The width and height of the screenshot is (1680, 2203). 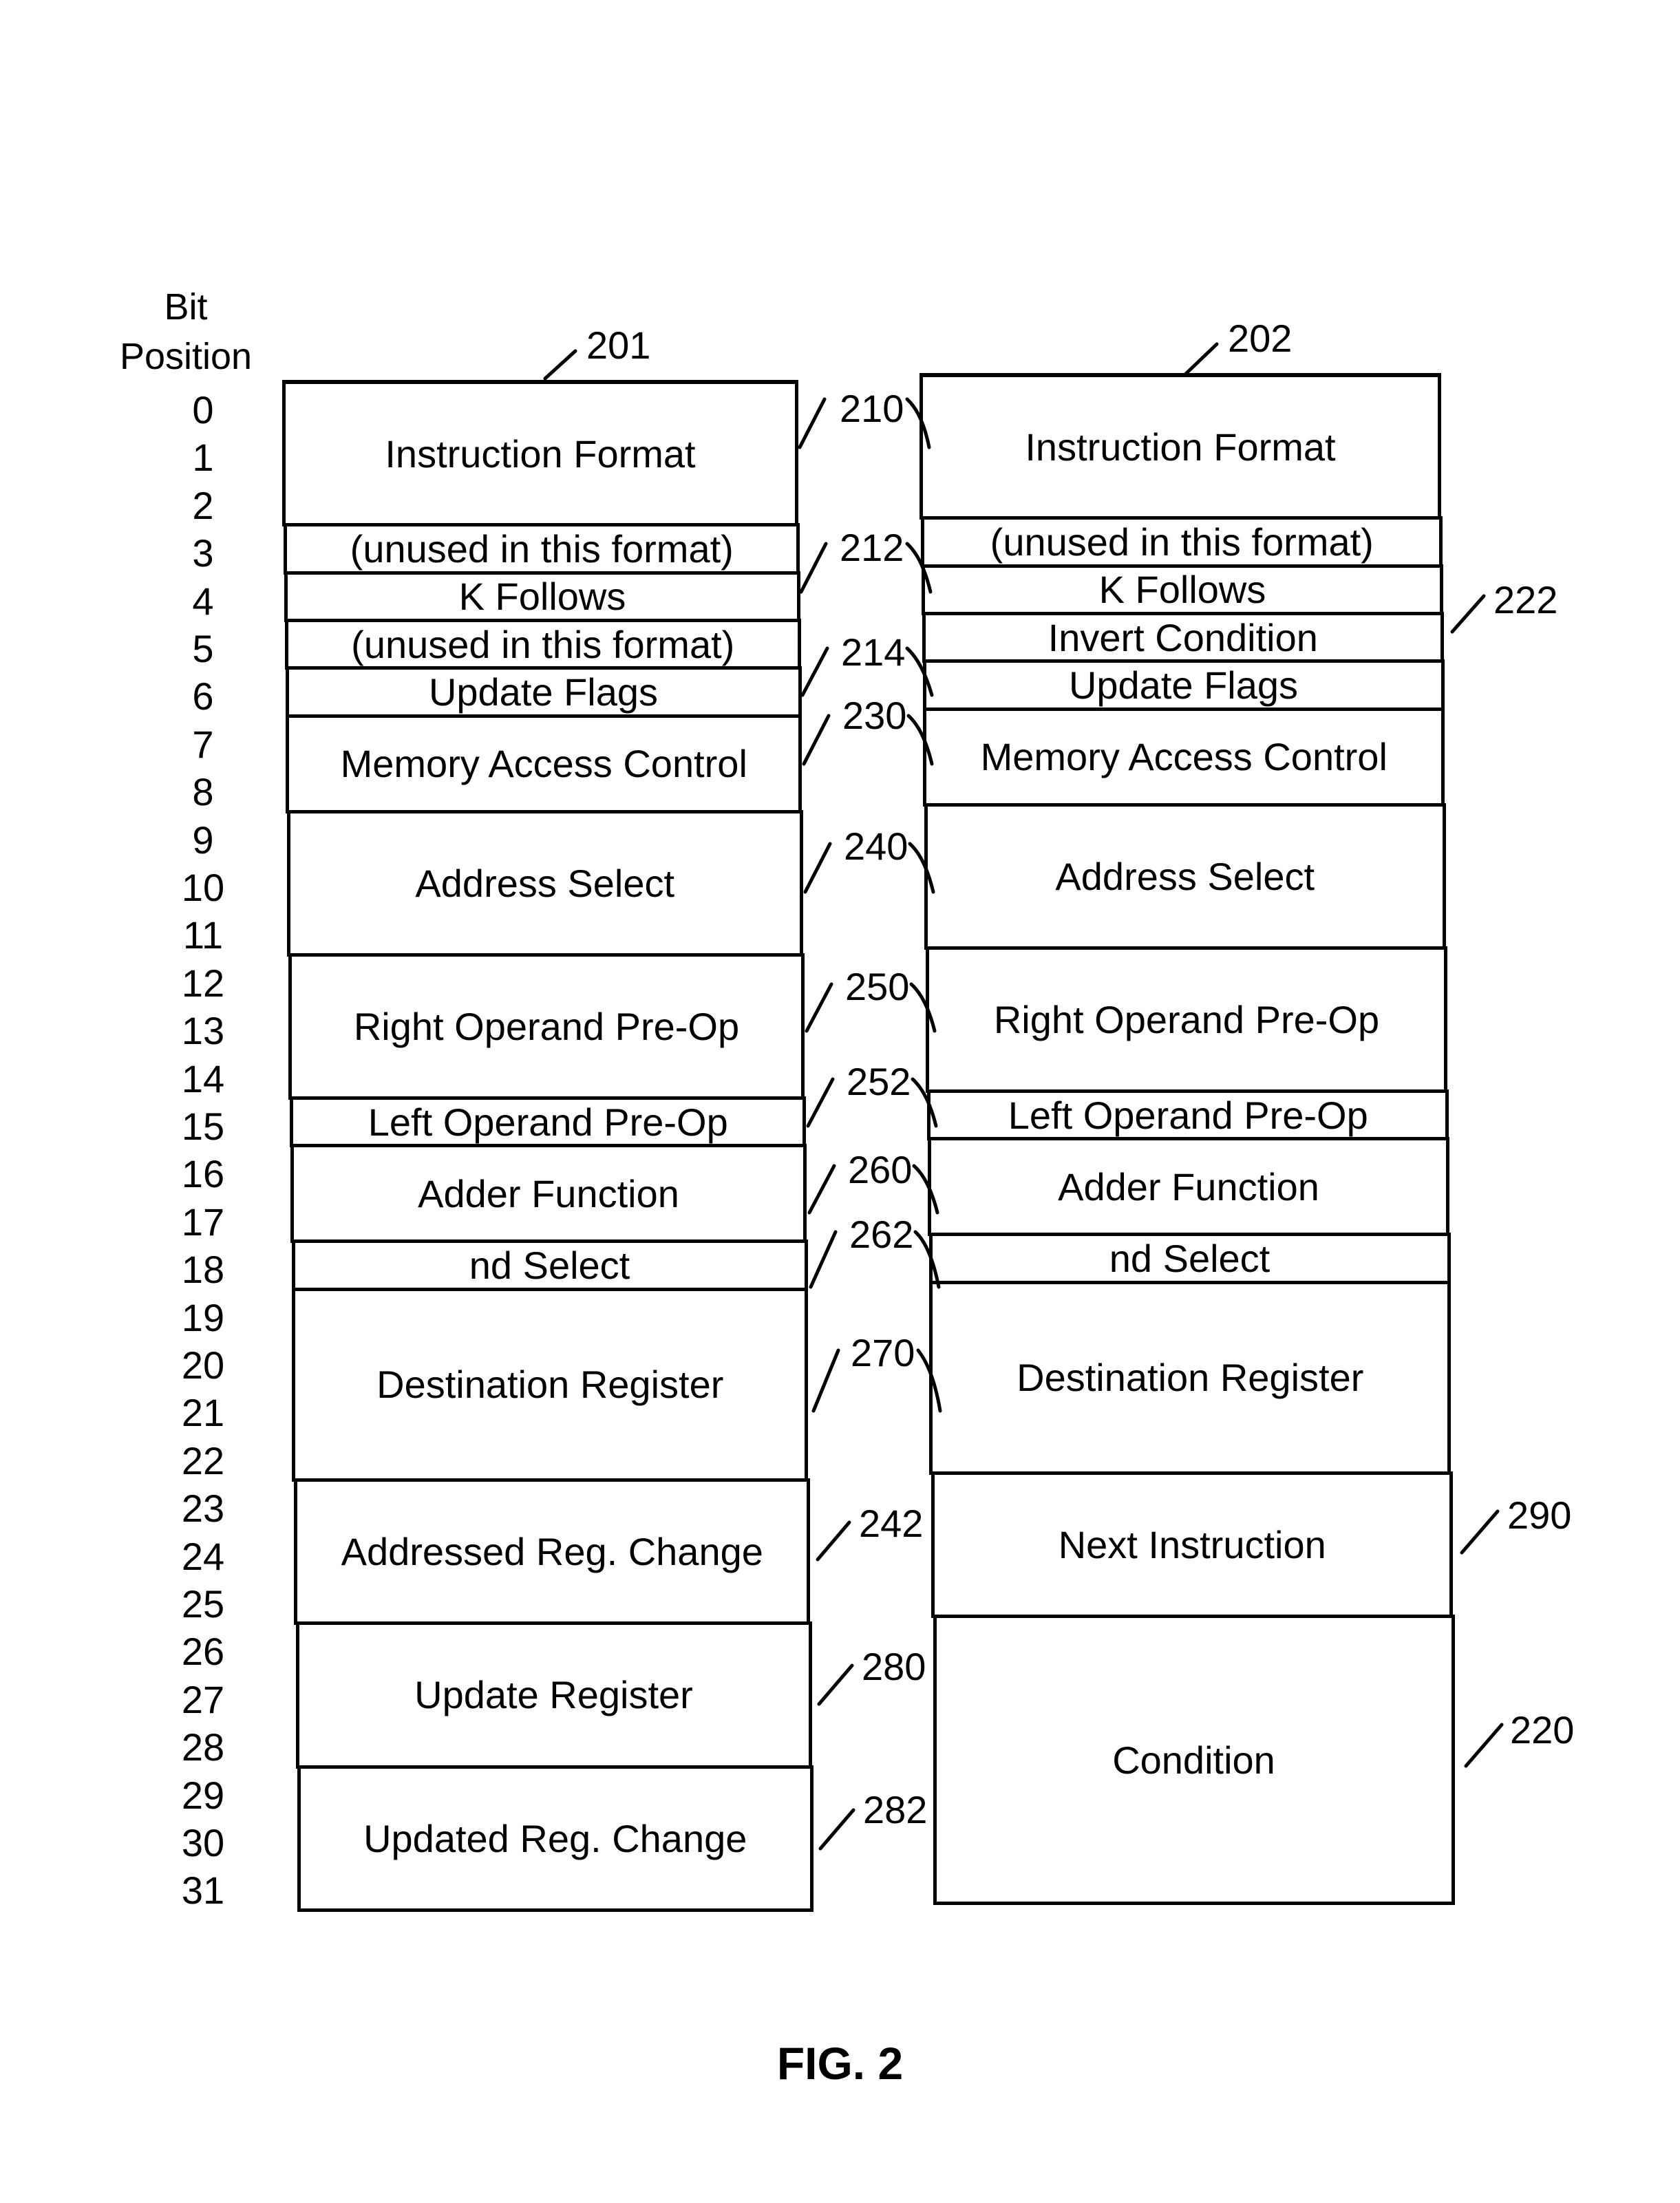 What do you see at coordinates (203, 1556) in the screenshot?
I see `bit-number: 24` at bounding box center [203, 1556].